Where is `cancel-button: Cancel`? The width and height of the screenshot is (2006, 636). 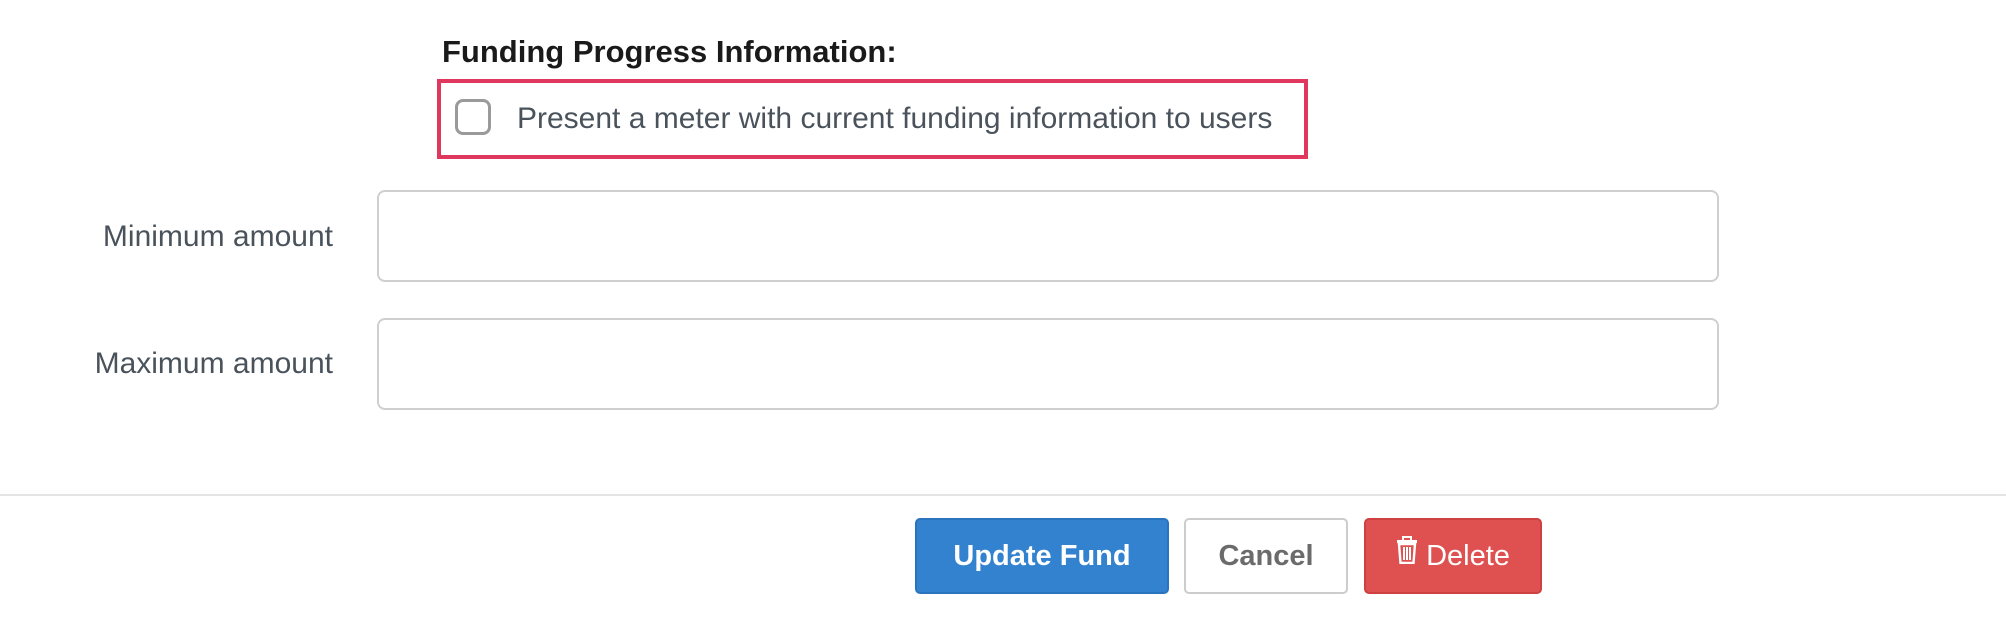 cancel-button: Cancel is located at coordinates (1266, 556).